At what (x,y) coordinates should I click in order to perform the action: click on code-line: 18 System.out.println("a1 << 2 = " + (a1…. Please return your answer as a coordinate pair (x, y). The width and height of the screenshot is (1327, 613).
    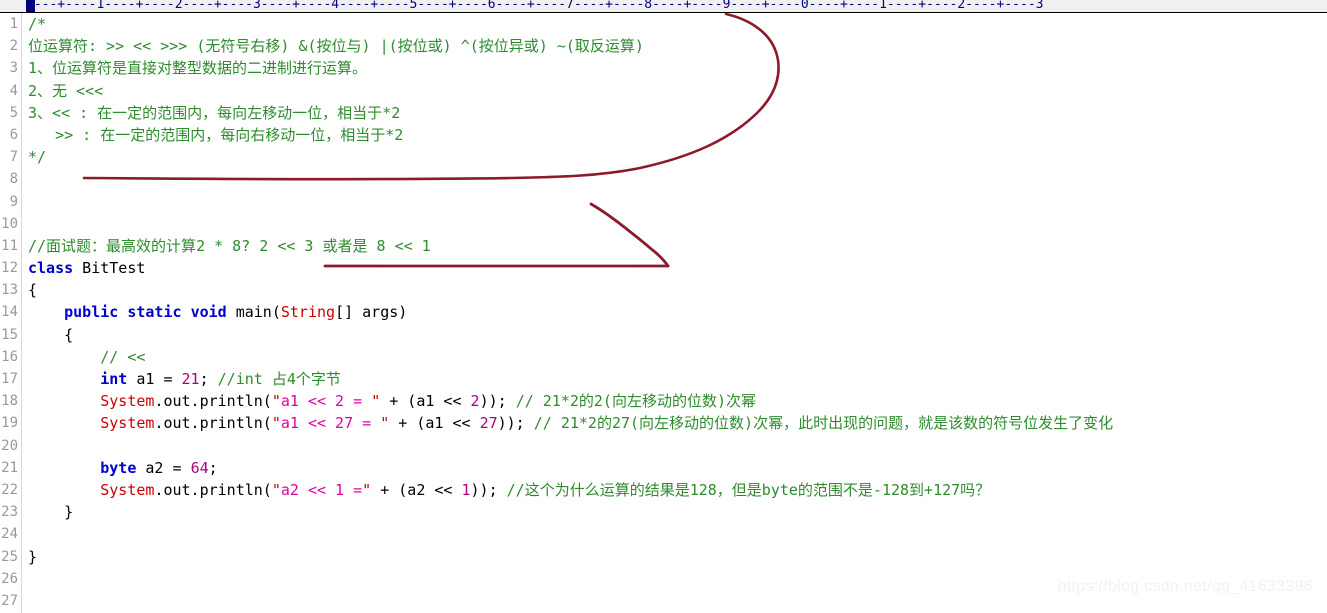
    Looking at the image, I should click on (663, 401).